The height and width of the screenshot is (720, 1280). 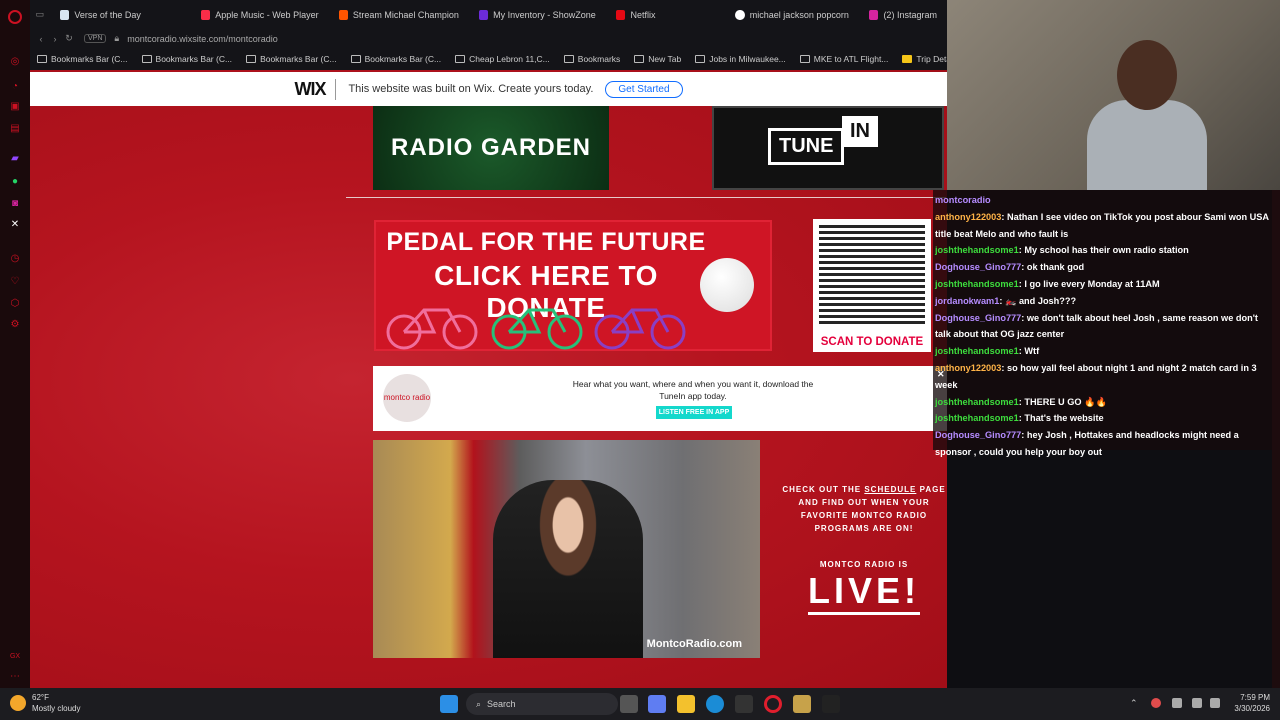 I want to click on tab-instagram: (2) Instagram, so click(x=903, y=14).